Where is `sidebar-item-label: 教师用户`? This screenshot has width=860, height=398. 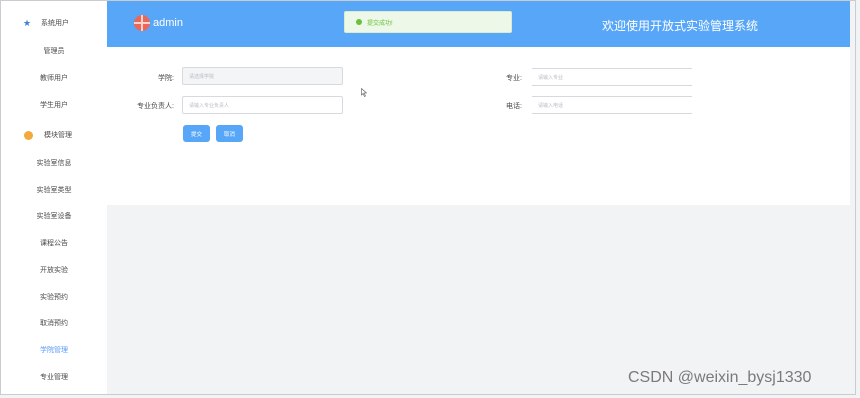 sidebar-item-label: 教师用户 is located at coordinates (54, 78).